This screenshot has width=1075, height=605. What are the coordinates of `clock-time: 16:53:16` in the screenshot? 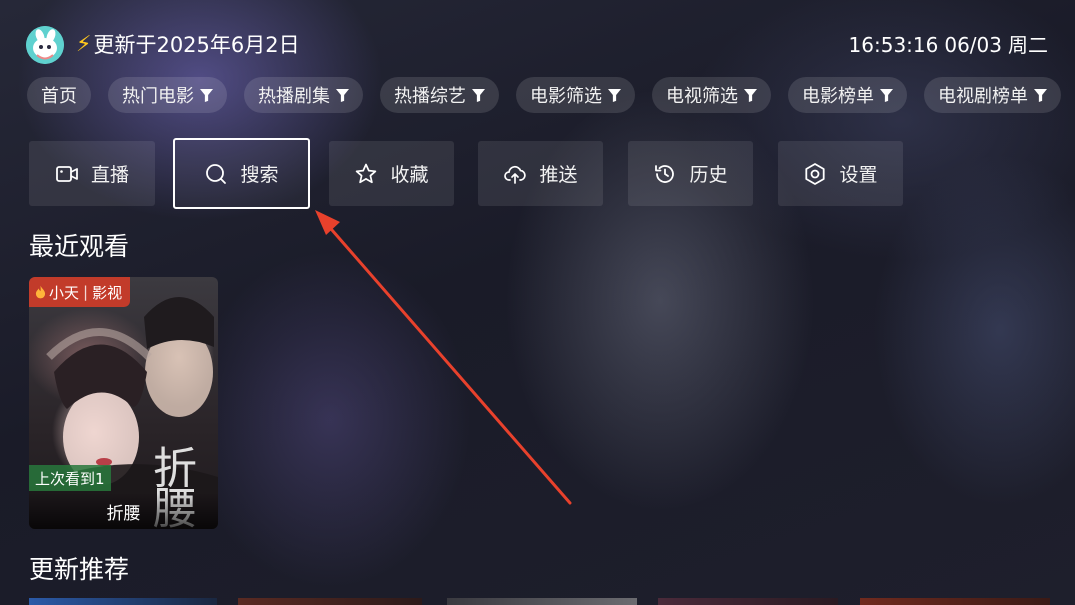 It's located at (893, 45).